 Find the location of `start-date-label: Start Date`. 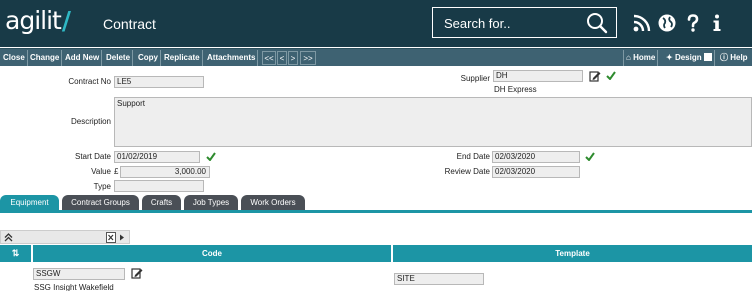

start-date-label: Start Date is located at coordinates (92, 156).